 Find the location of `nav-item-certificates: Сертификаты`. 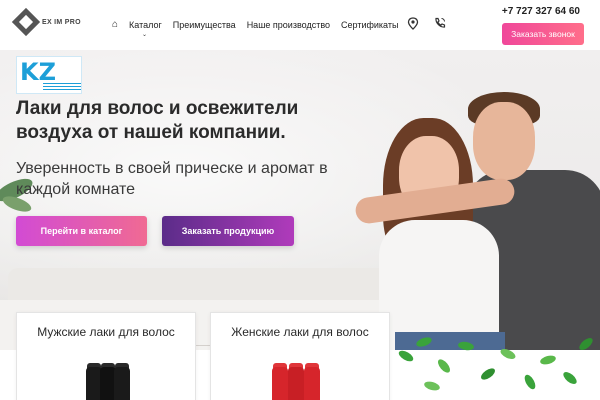

nav-item-certificates: Сертификаты is located at coordinates (369, 25).